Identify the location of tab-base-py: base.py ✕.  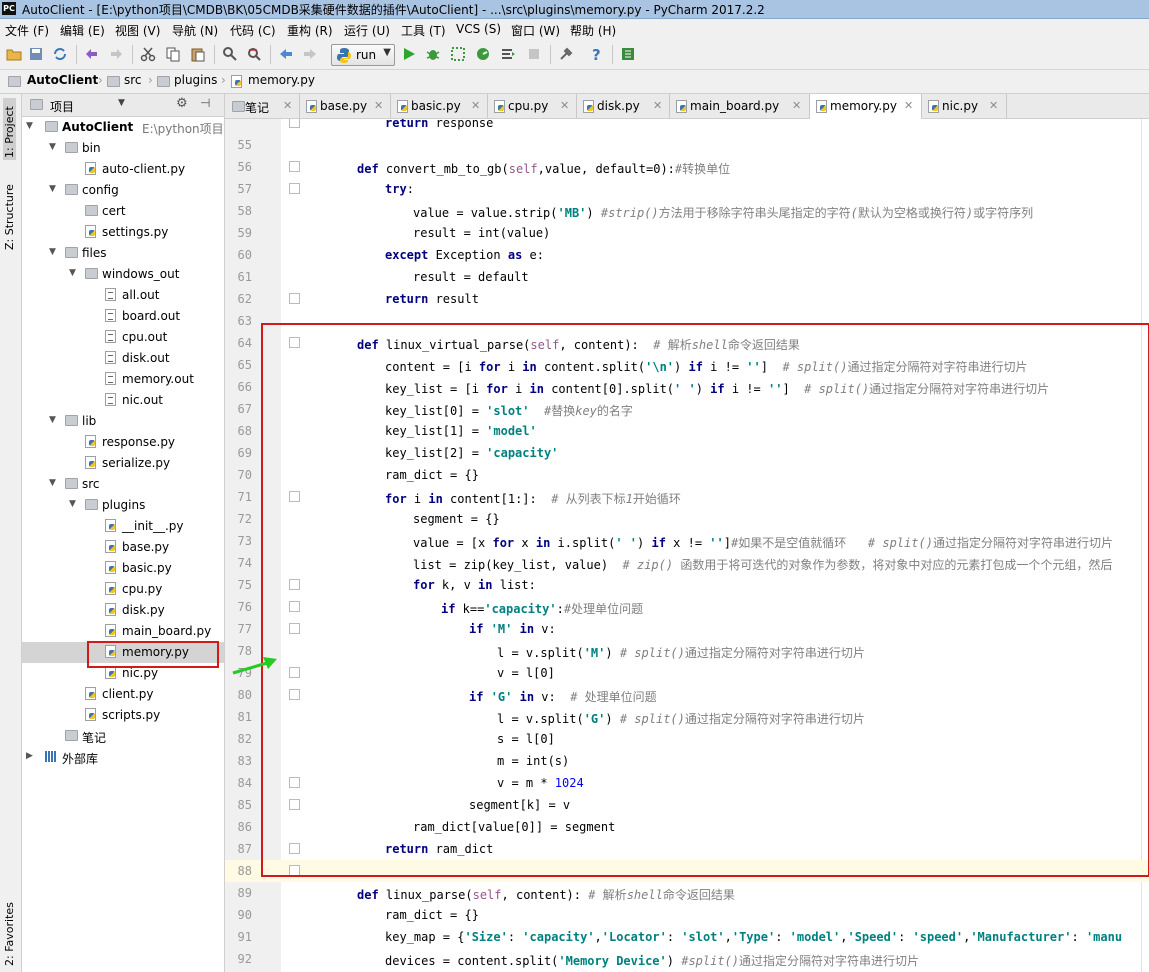
(345, 106).